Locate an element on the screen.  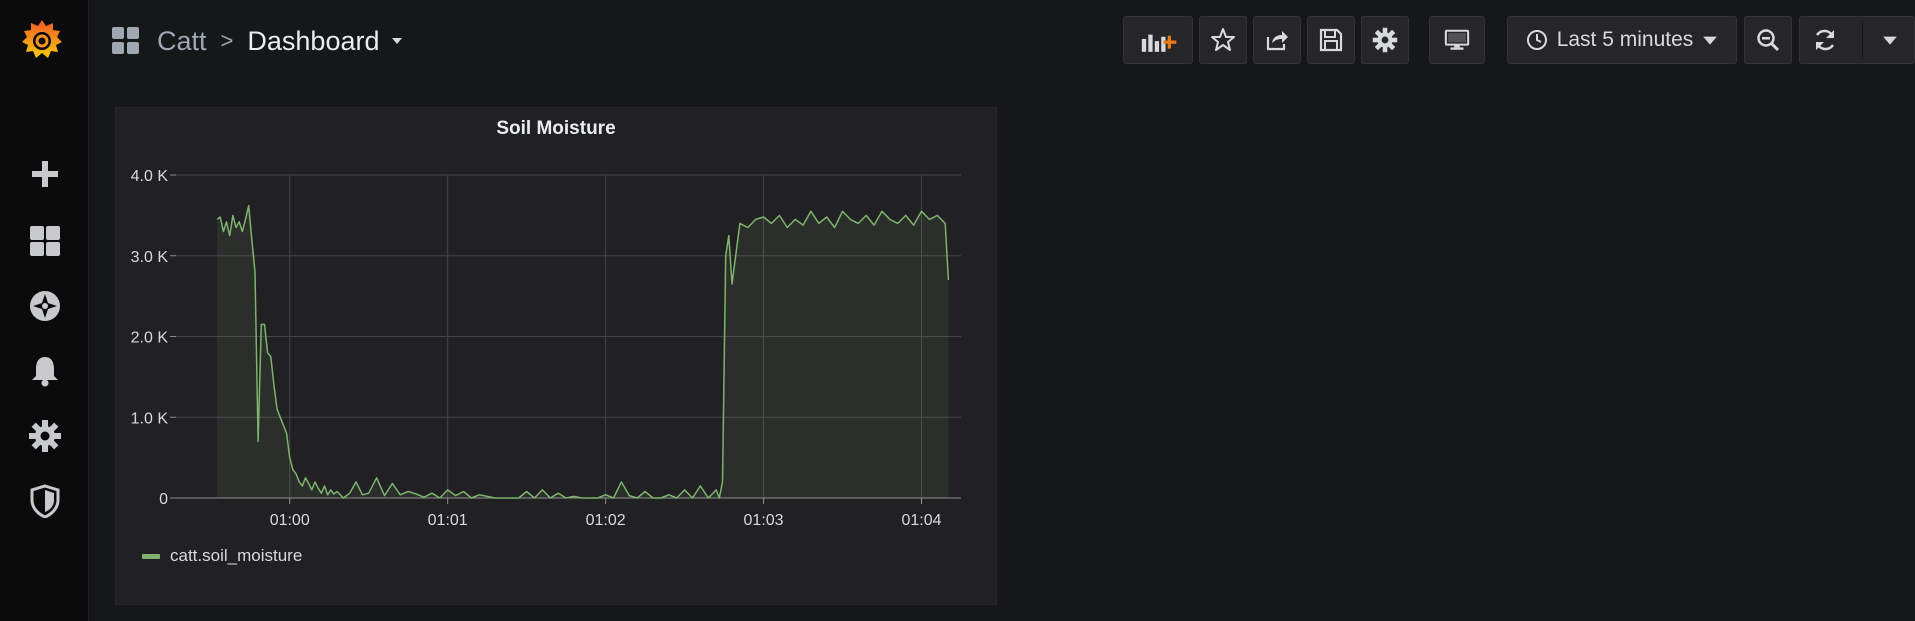
plus-icon is located at coordinates (45, 174).